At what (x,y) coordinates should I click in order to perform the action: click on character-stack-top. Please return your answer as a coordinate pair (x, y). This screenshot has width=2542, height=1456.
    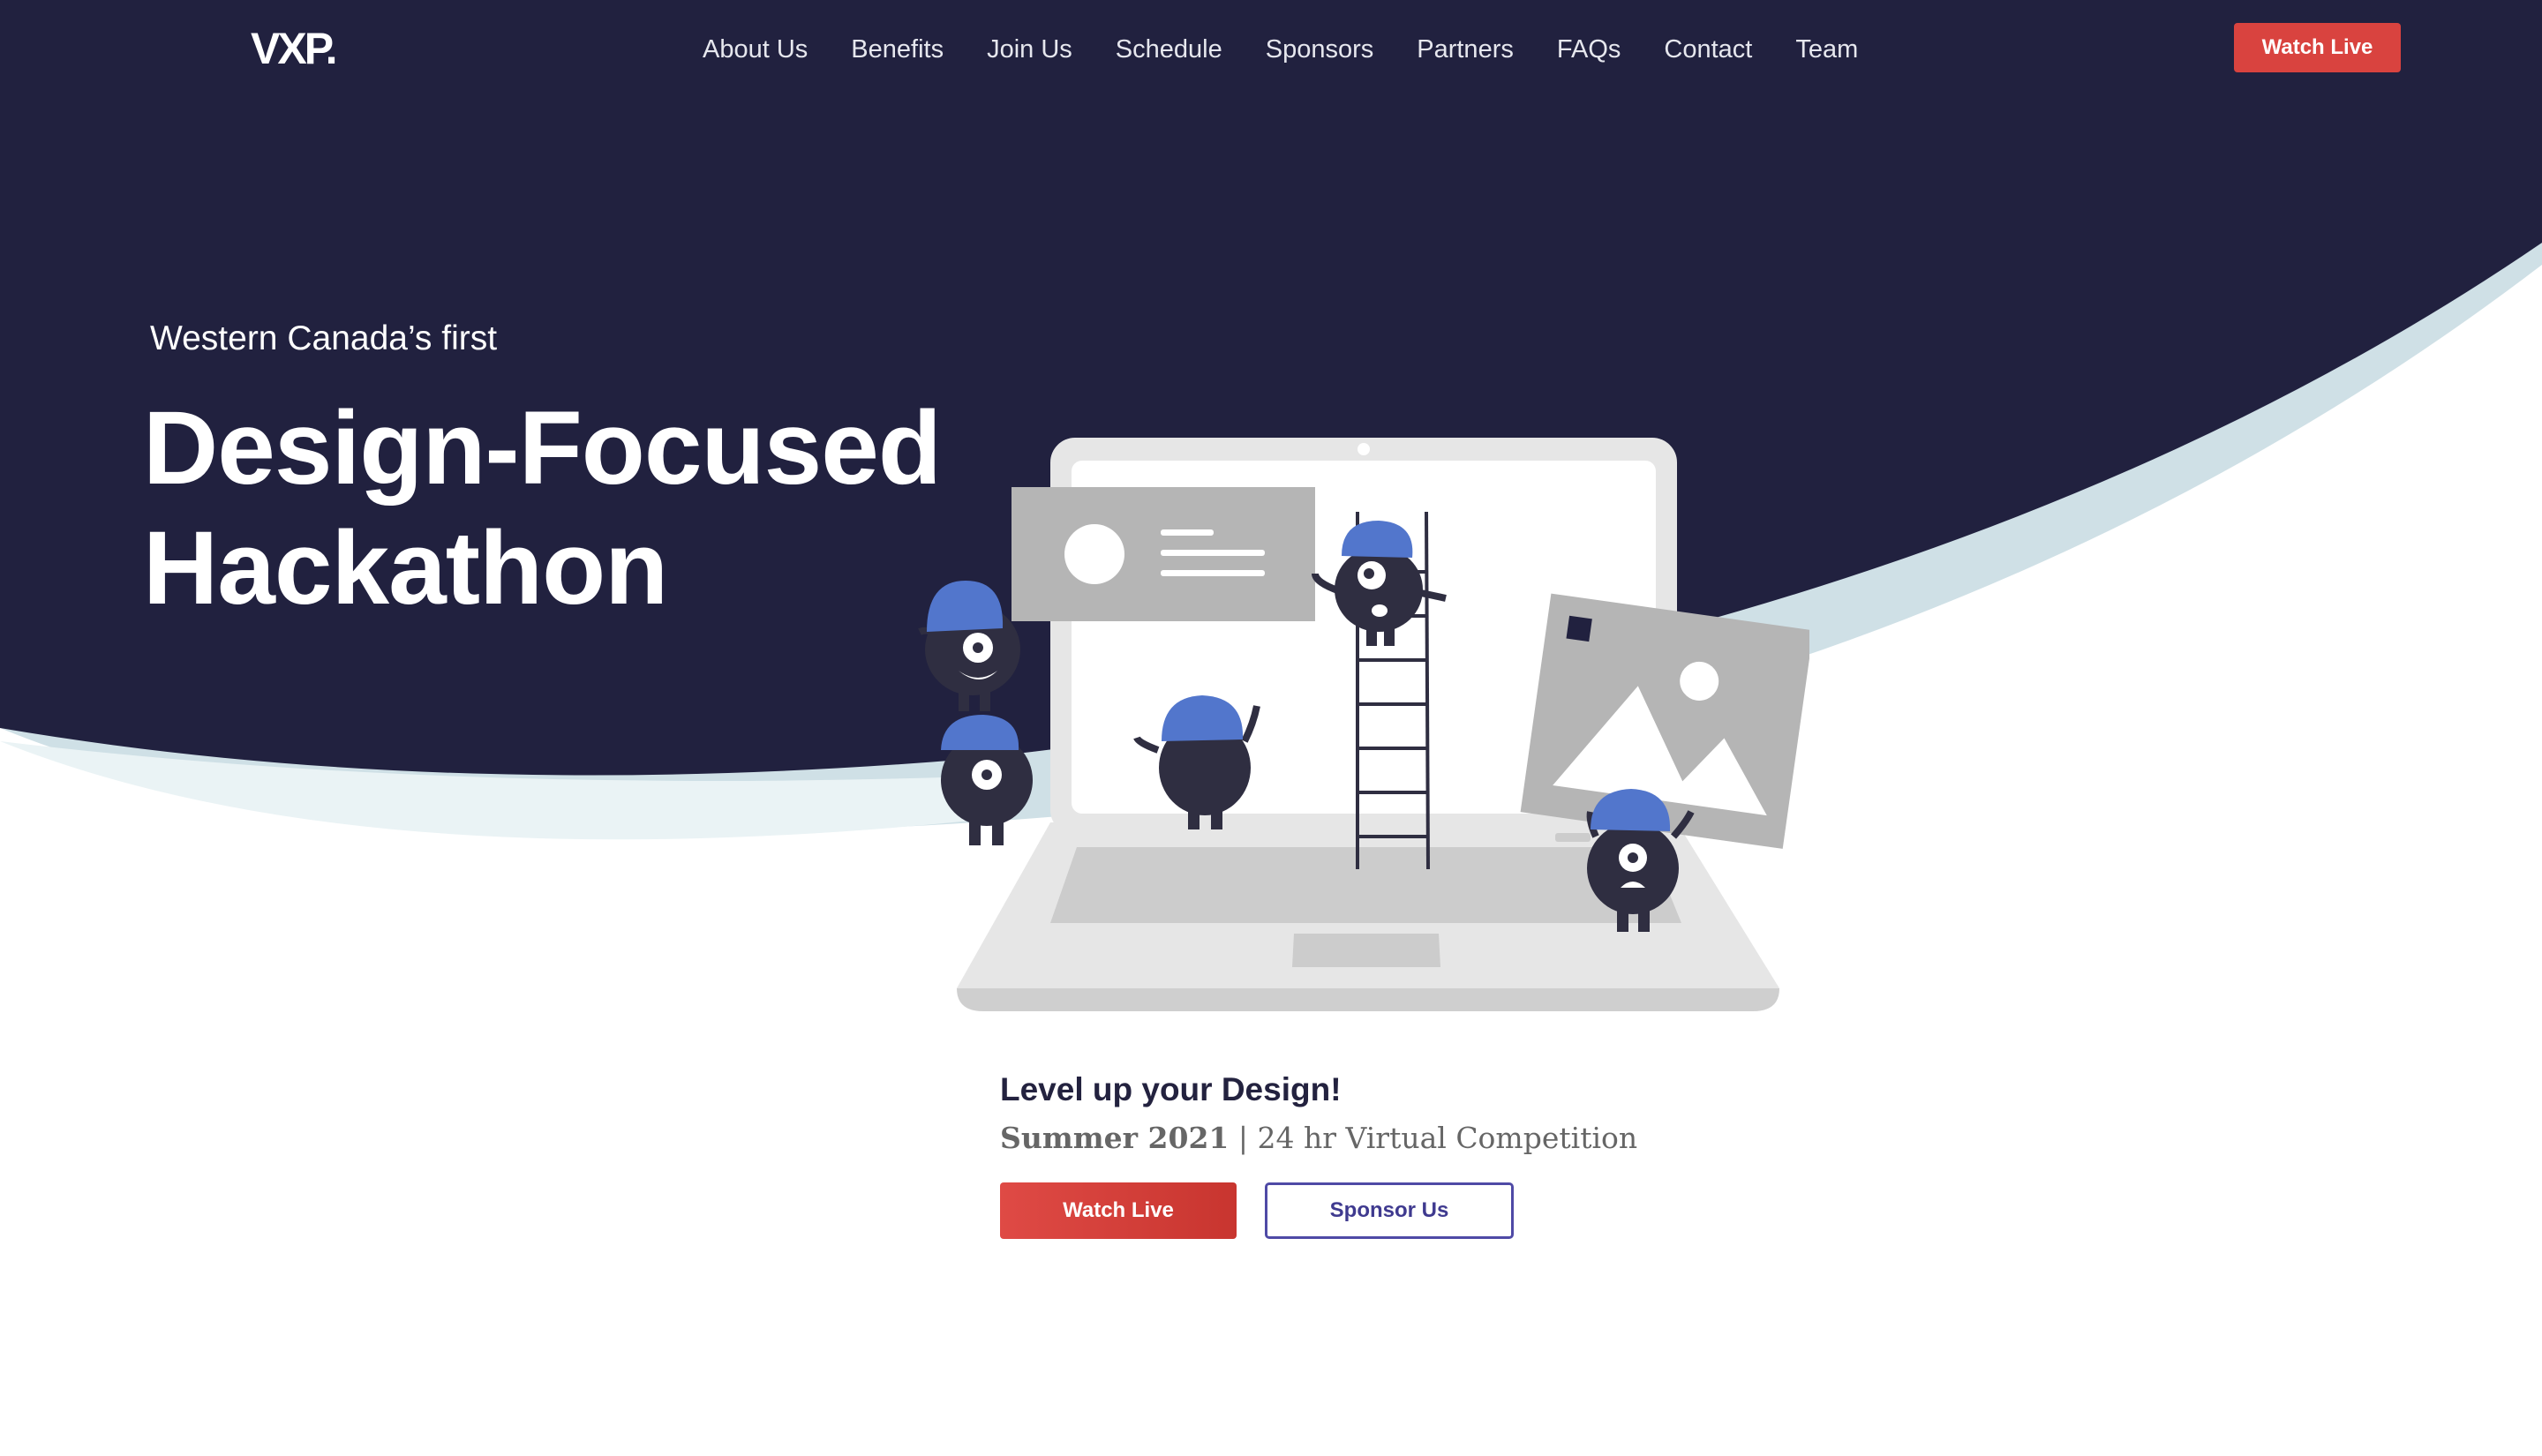
    Looking at the image, I should click on (969, 646).